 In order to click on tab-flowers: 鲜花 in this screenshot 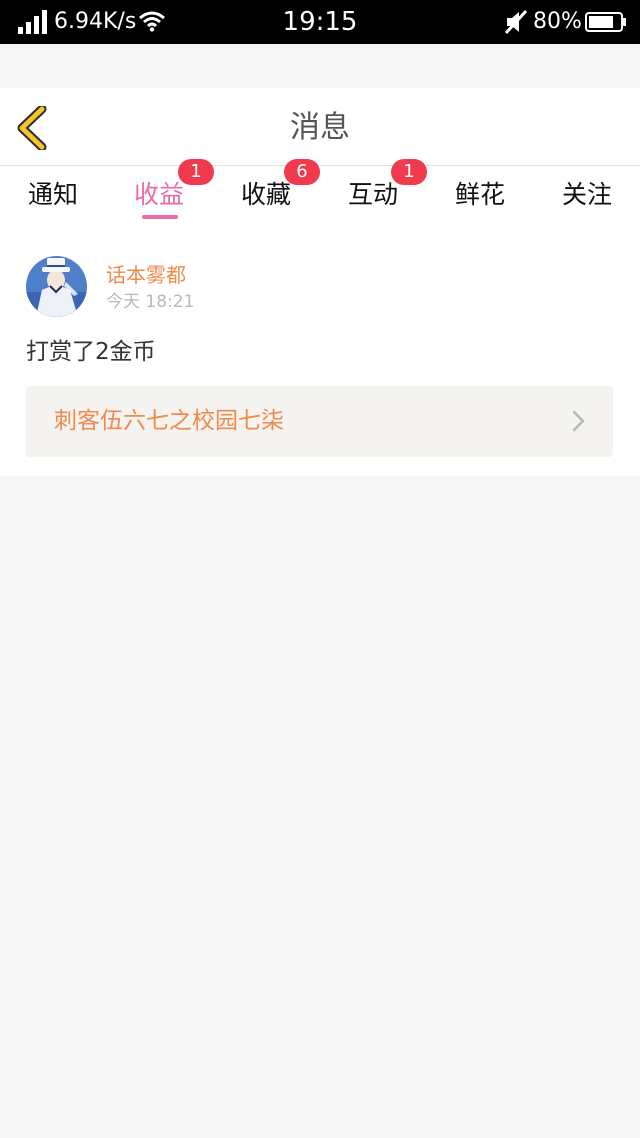, I will do `click(480, 195)`.